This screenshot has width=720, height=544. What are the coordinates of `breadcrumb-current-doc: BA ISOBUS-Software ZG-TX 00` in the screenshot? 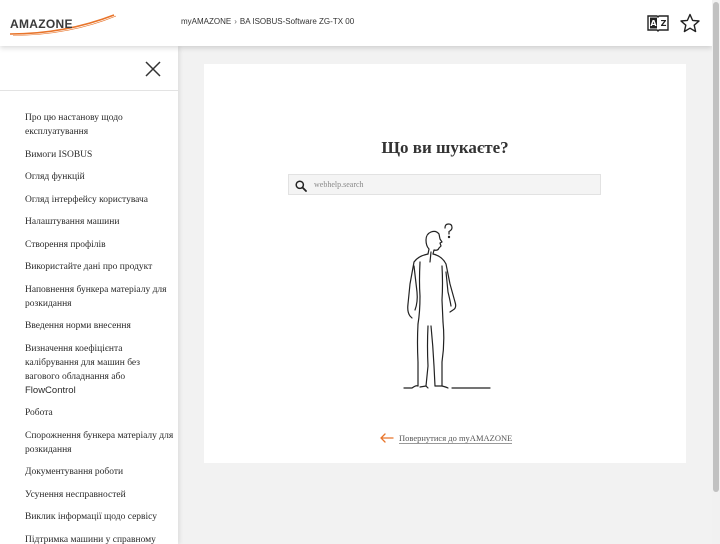 It's located at (297, 21).